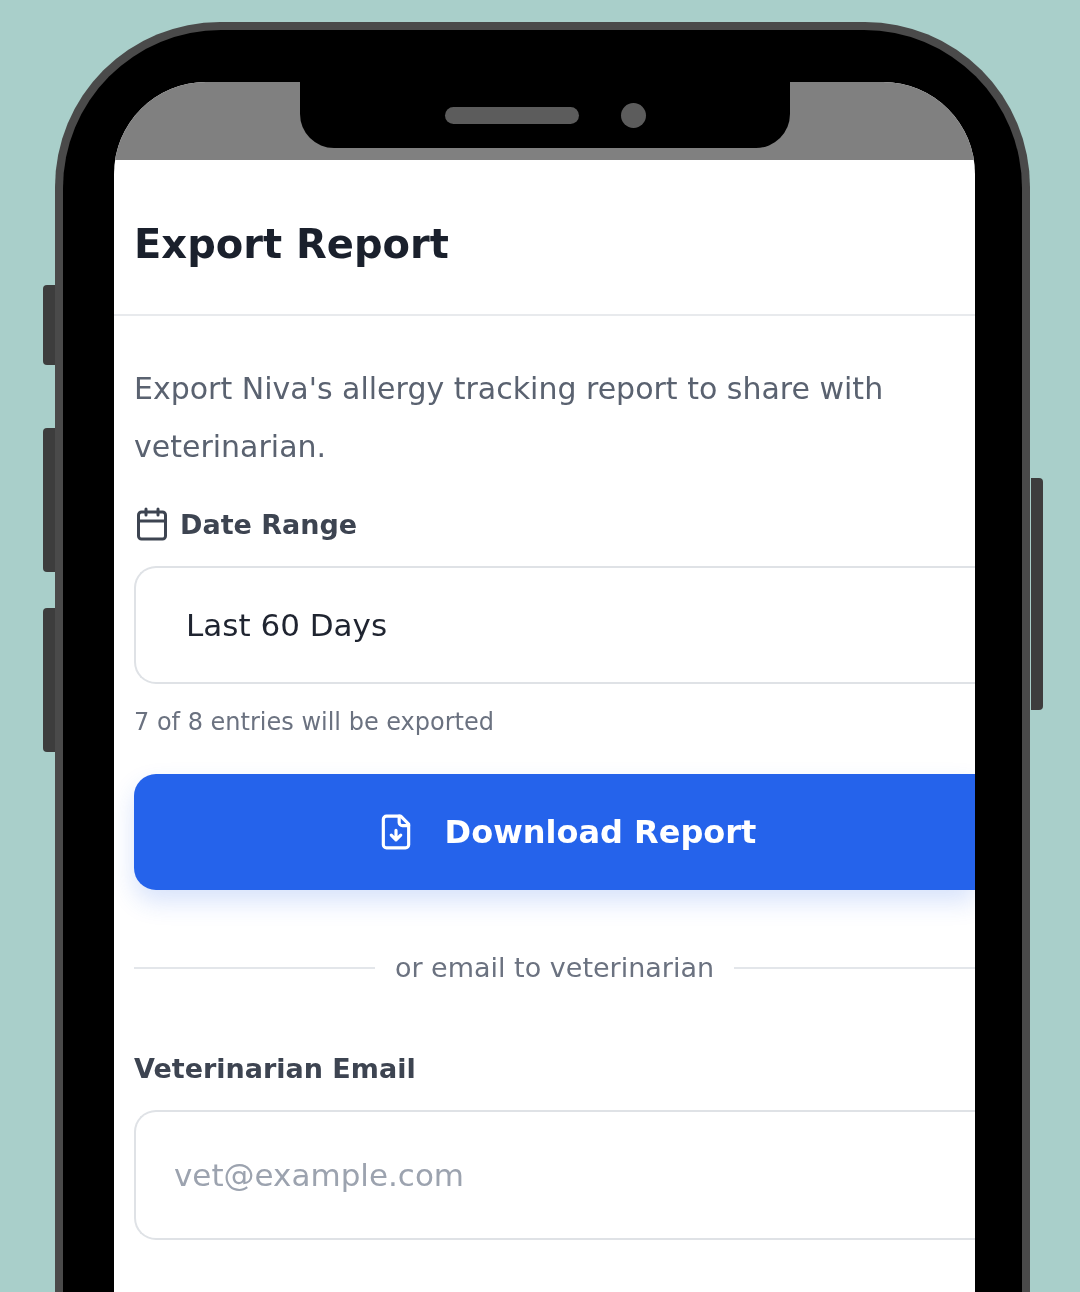  I want to click on separator-text: or email to veterinarian, so click(554, 967).